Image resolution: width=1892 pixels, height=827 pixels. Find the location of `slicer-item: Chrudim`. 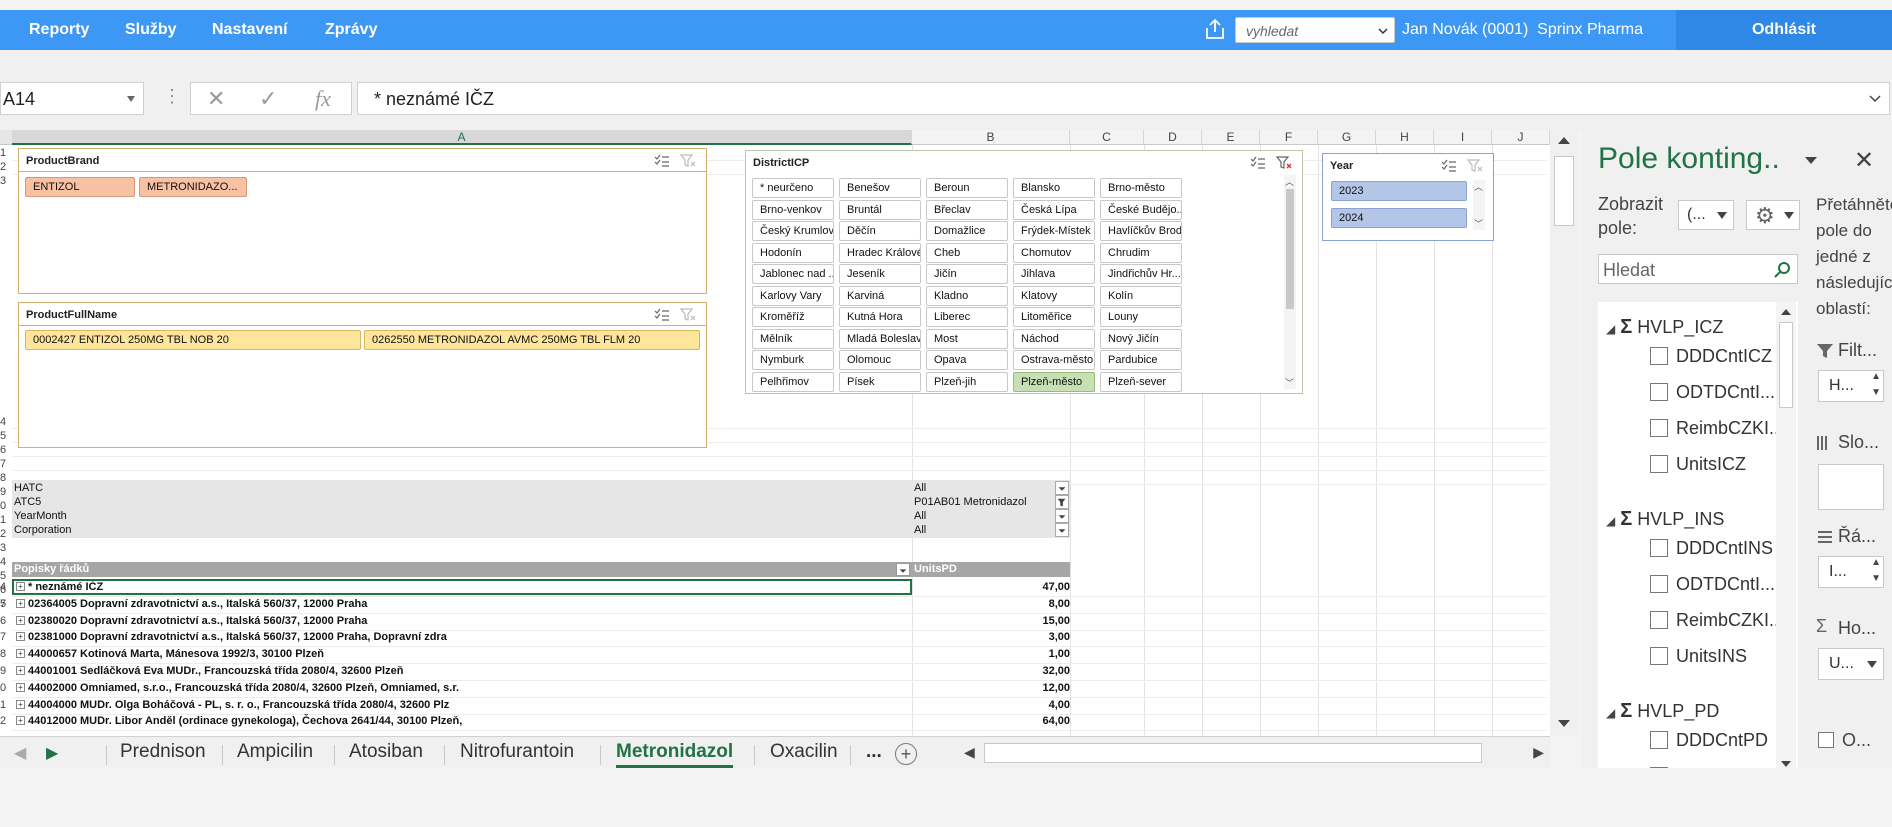

slicer-item: Chrudim is located at coordinates (1141, 252).